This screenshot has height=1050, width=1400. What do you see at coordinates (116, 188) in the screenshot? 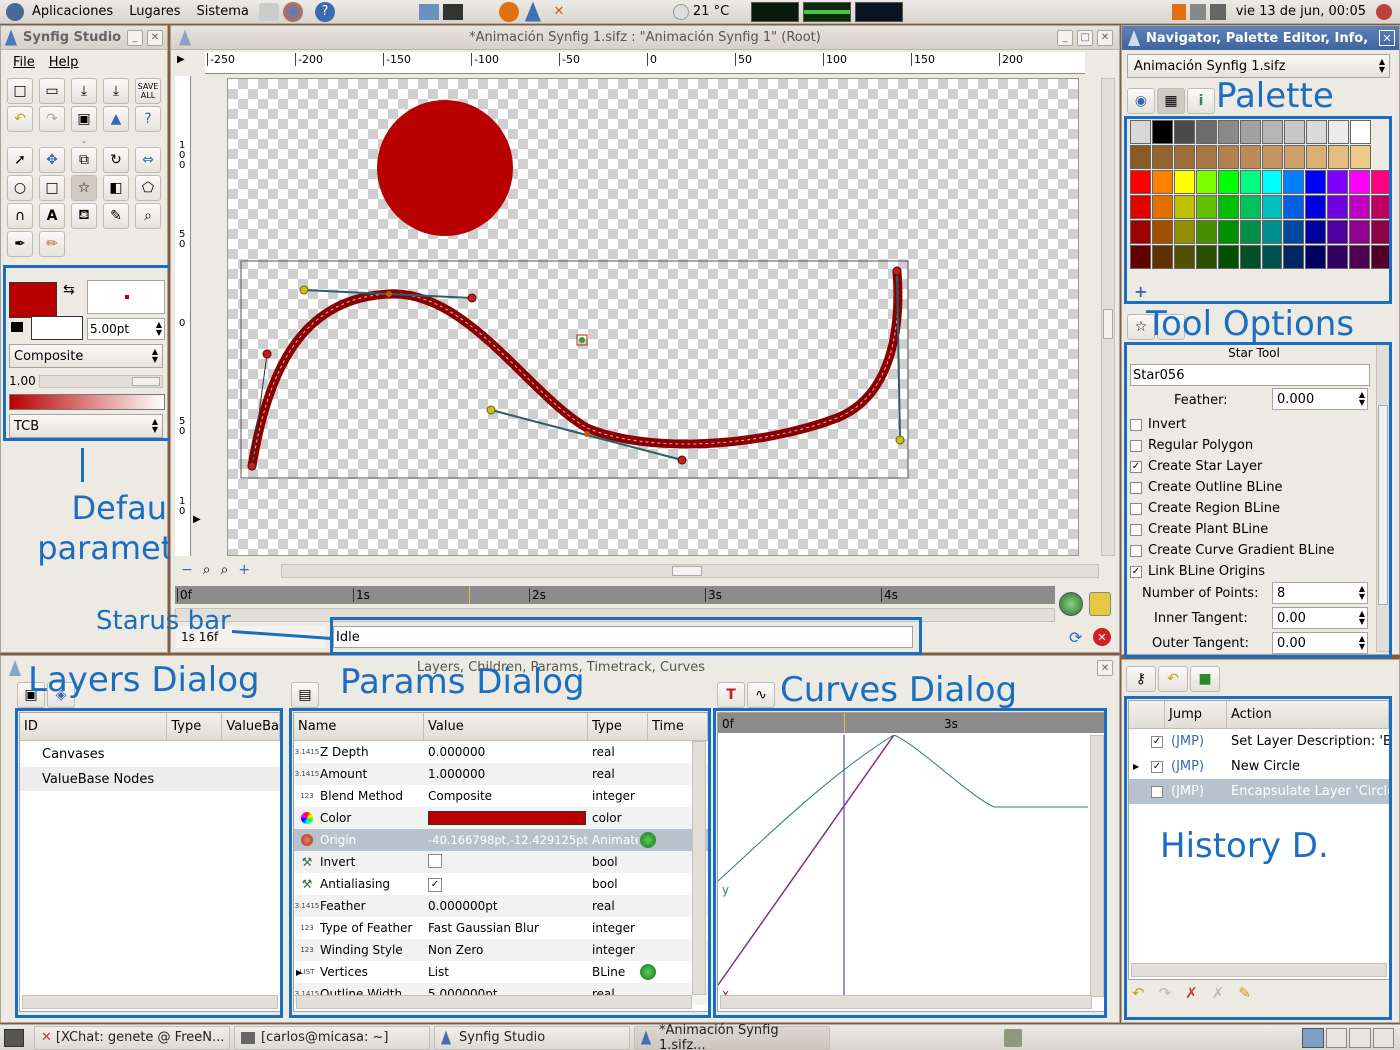
I see `gradient-tool-icon: ◧` at bounding box center [116, 188].